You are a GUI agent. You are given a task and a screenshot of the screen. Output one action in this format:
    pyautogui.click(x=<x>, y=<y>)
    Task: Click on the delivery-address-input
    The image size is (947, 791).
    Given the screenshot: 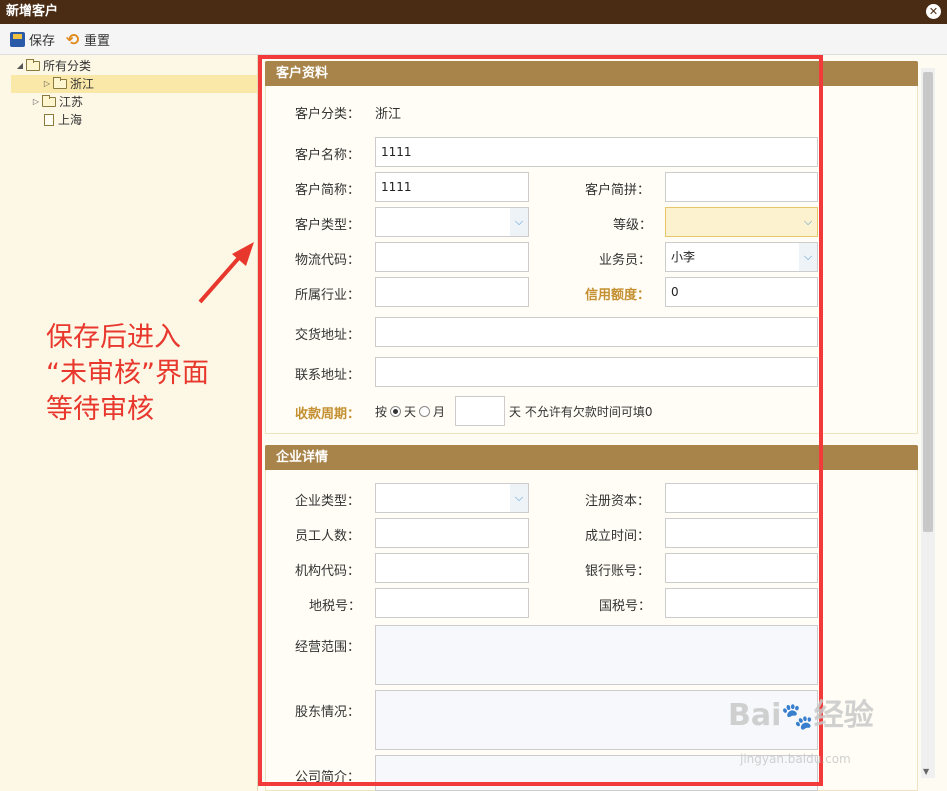 What is the action you would take?
    pyautogui.click(x=596, y=332)
    